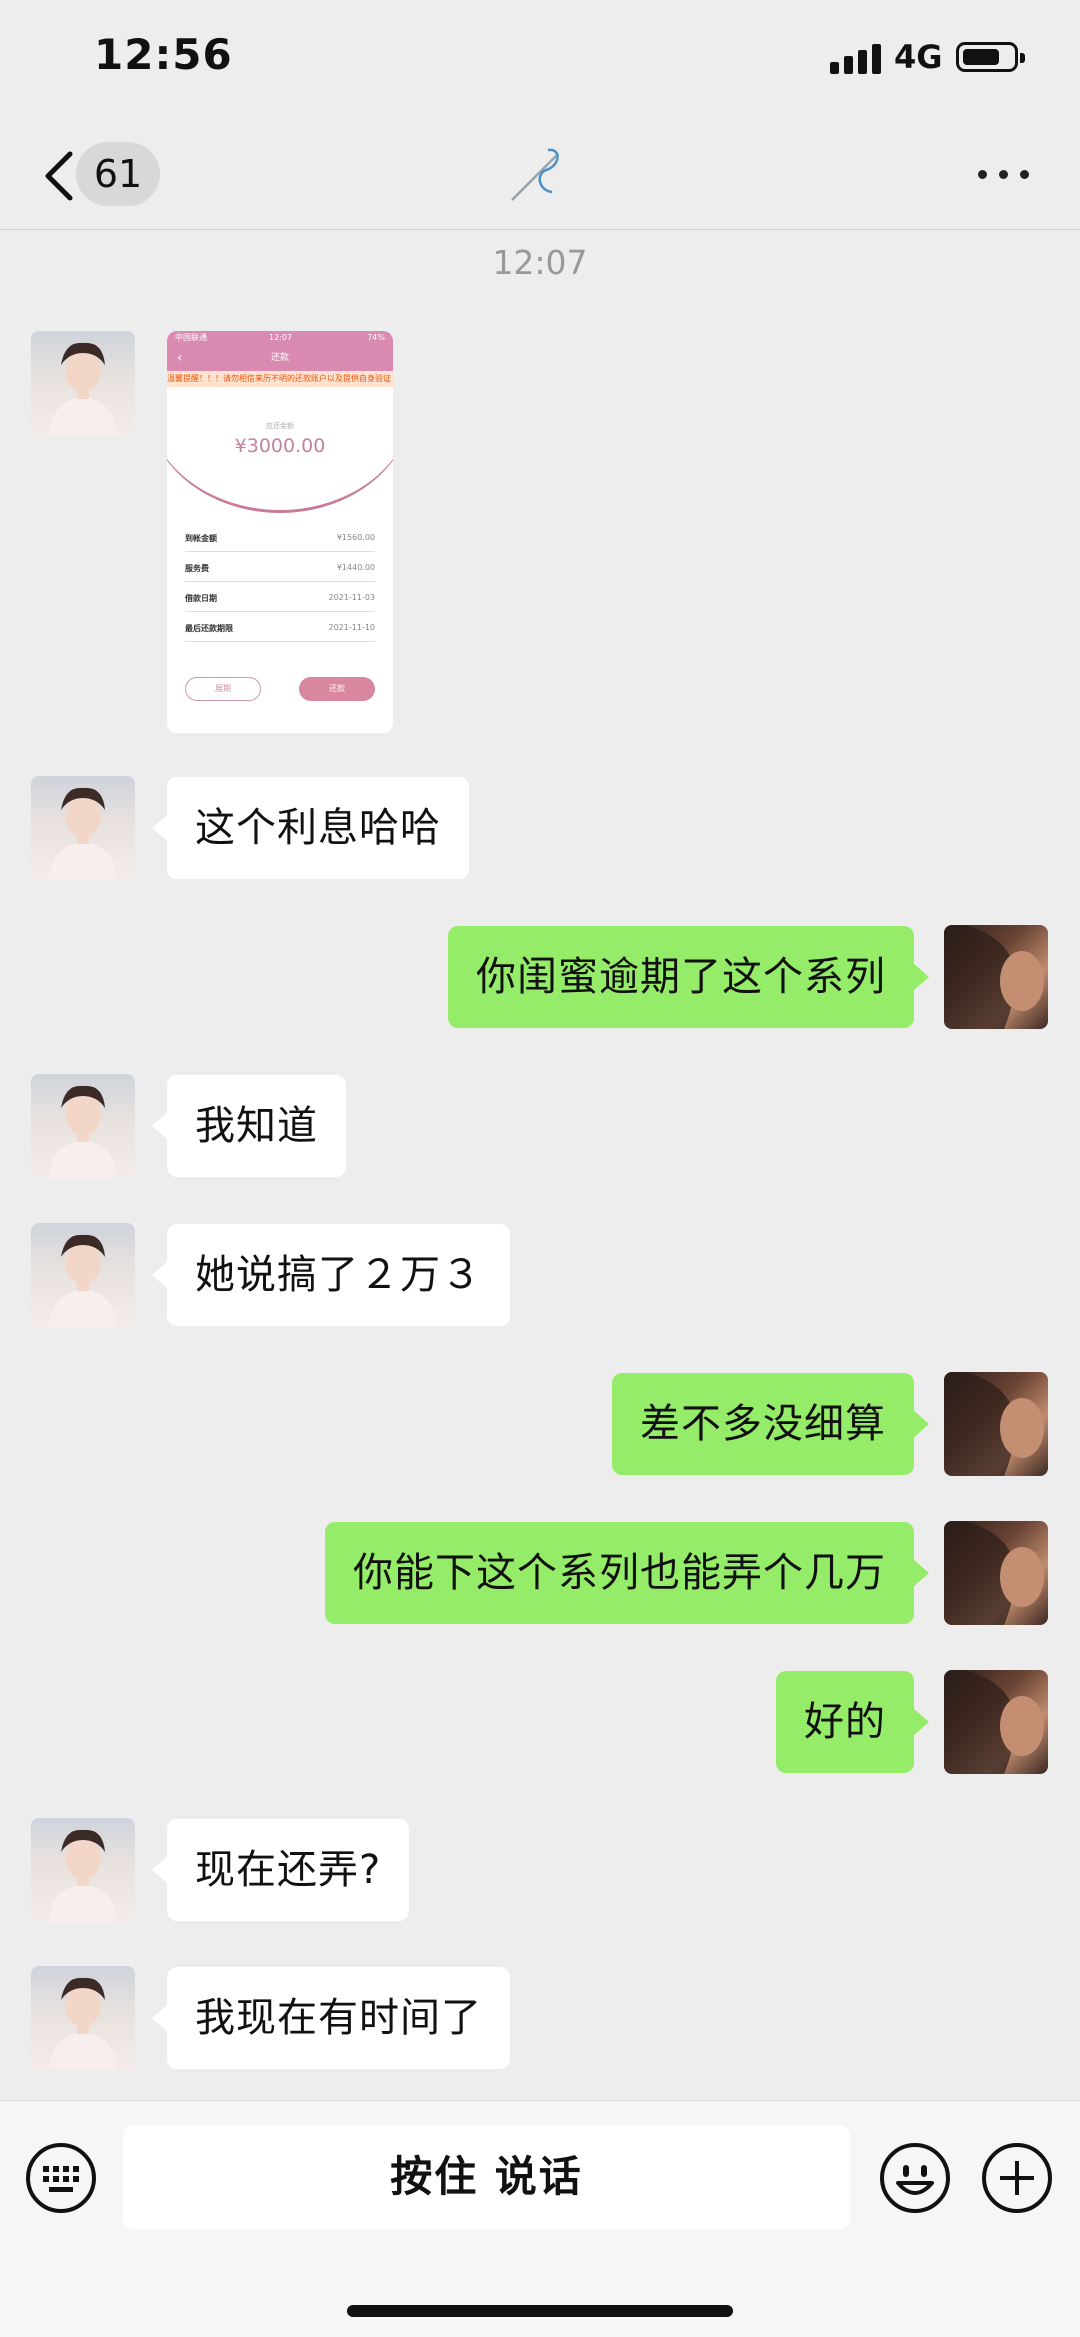  Describe the element at coordinates (486, 2177) in the screenshot. I see `hold-to-talk-button: 按住 说话` at that location.